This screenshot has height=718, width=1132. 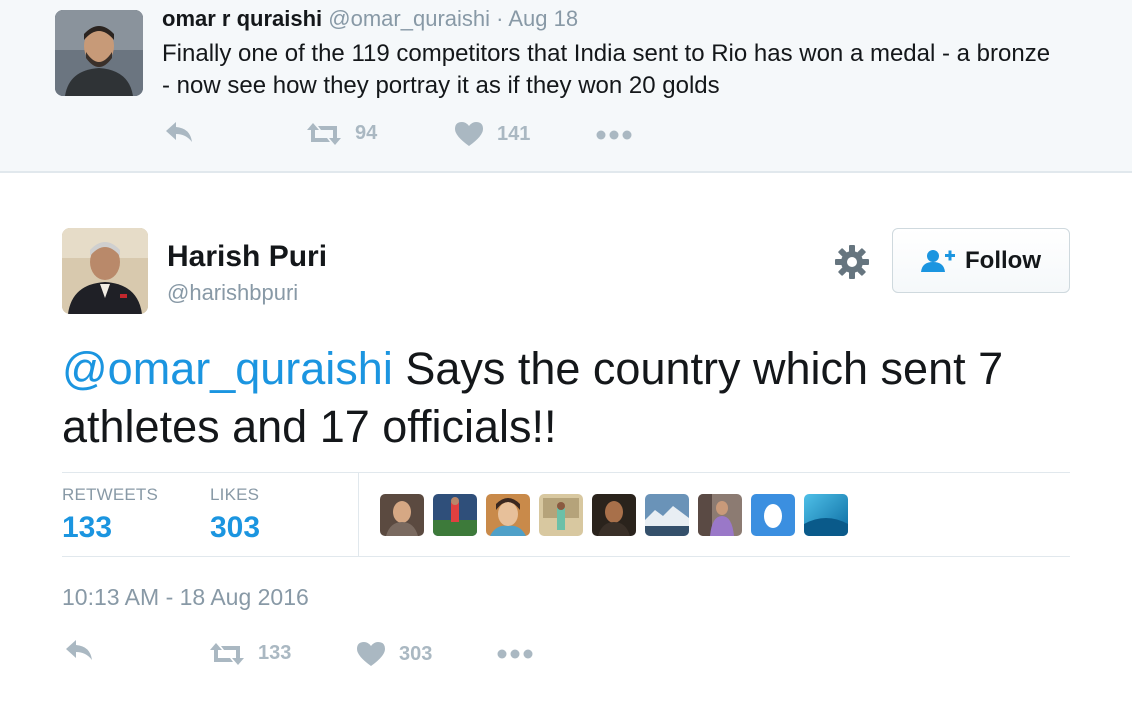 What do you see at coordinates (185, 597) in the screenshot?
I see `tweet-timestamp: 10:13 AM - 18 Aug 2016` at bounding box center [185, 597].